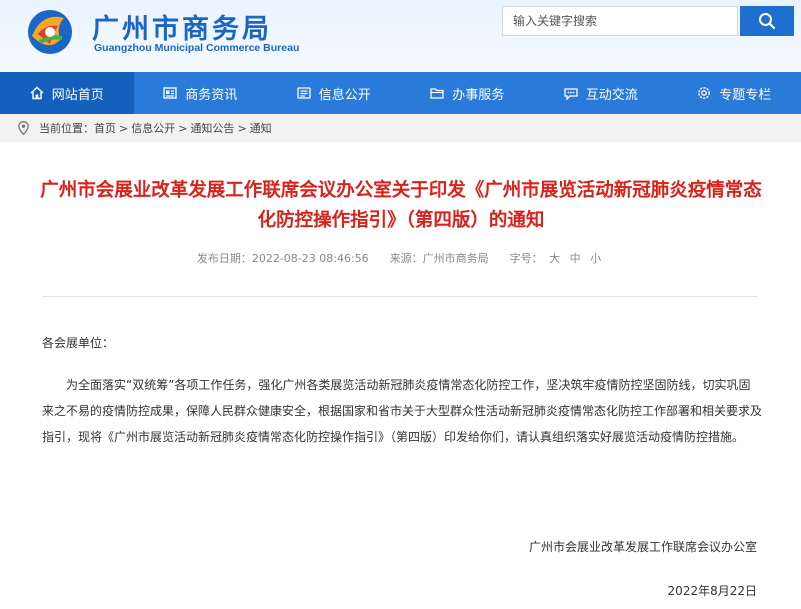 Image resolution: width=801 pixels, height=609 pixels. What do you see at coordinates (224, 258) in the screenshot?
I see `publish-date-label: 发布日期：` at bounding box center [224, 258].